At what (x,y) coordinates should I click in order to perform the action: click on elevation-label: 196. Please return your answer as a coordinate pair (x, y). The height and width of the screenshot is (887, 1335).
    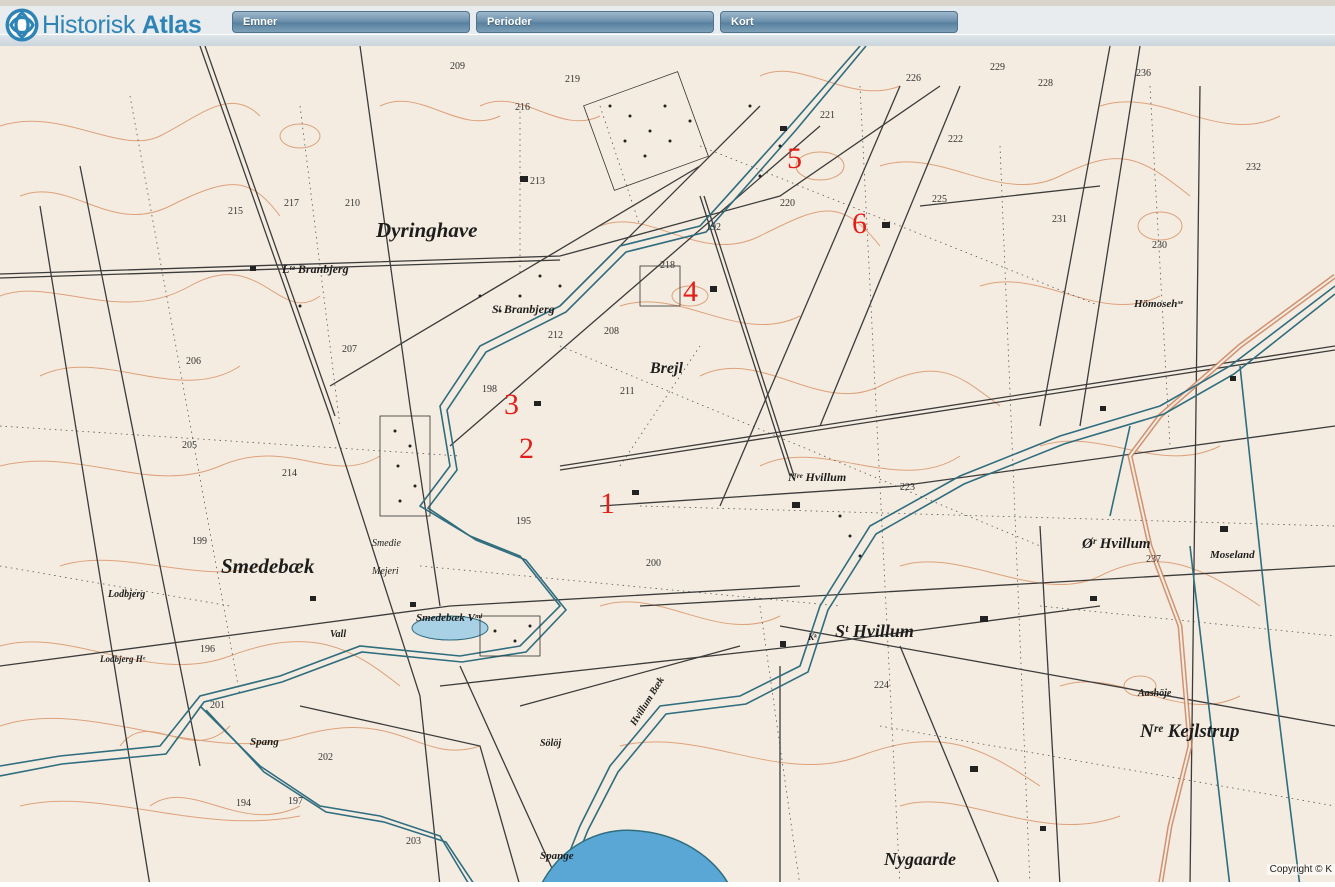
    Looking at the image, I should click on (207, 649).